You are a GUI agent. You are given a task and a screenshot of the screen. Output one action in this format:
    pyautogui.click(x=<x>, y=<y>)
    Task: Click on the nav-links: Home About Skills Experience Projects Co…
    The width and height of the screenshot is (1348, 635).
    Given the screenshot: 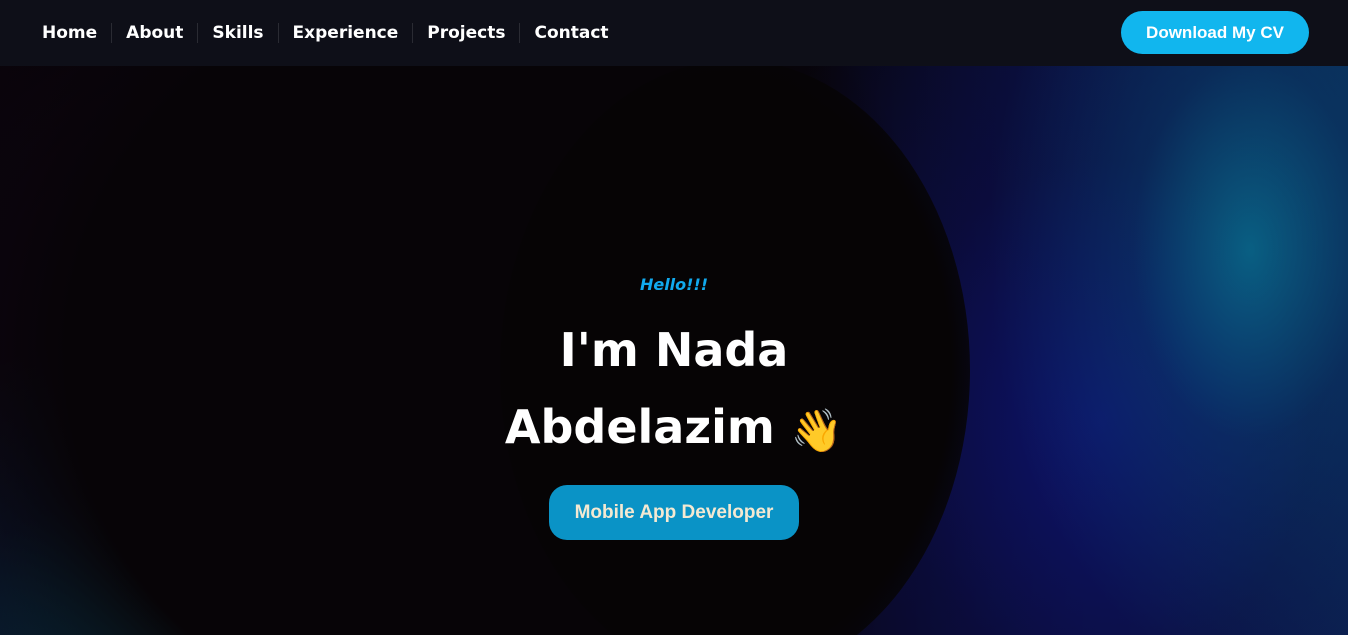 What is the action you would take?
    pyautogui.click(x=325, y=33)
    